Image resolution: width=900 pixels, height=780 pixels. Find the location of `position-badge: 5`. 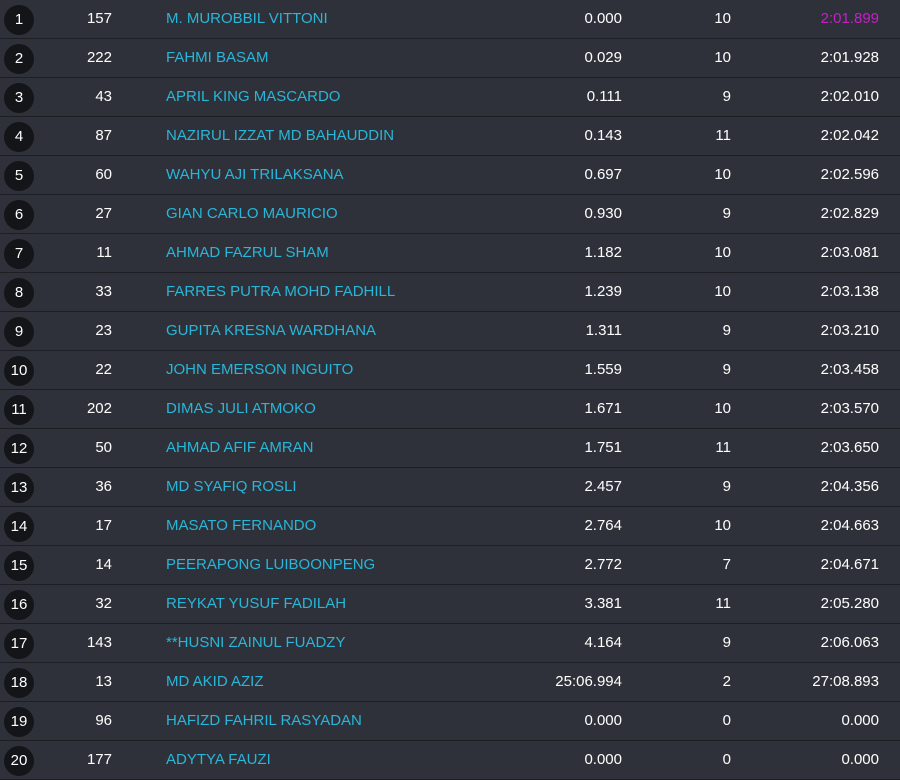

position-badge: 5 is located at coordinates (19, 176).